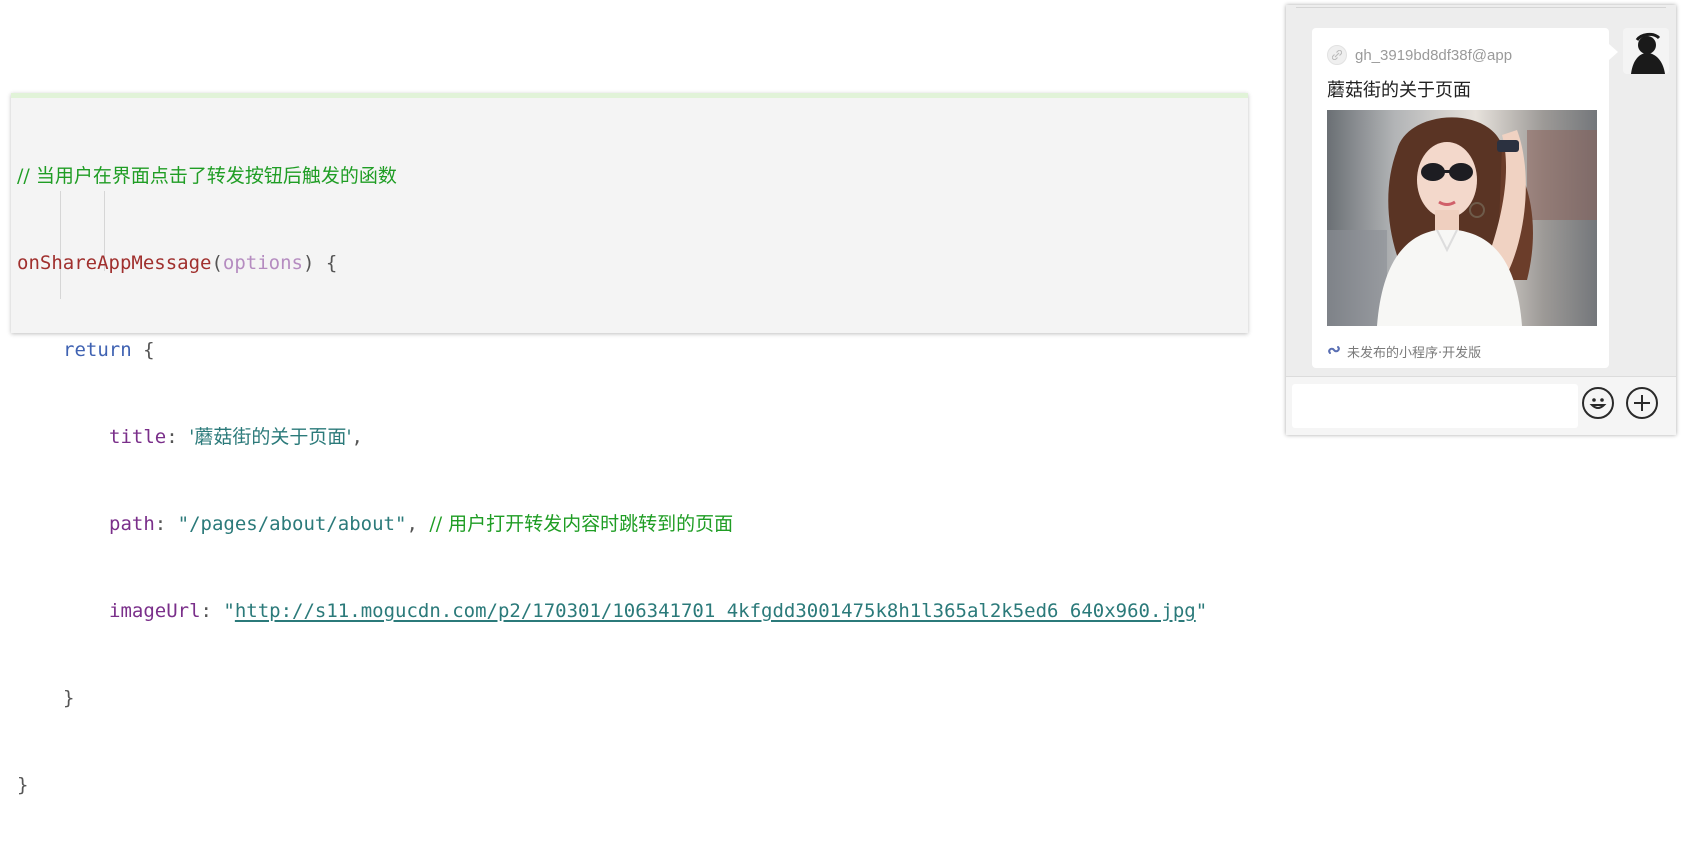  I want to click on share-title: 蘑菇街的关于页面, so click(1399, 90).